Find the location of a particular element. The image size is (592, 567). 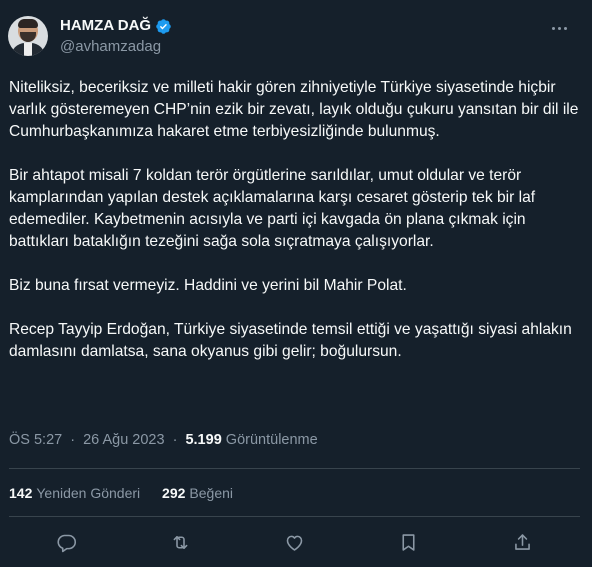

retweet-button is located at coordinates (180, 542).